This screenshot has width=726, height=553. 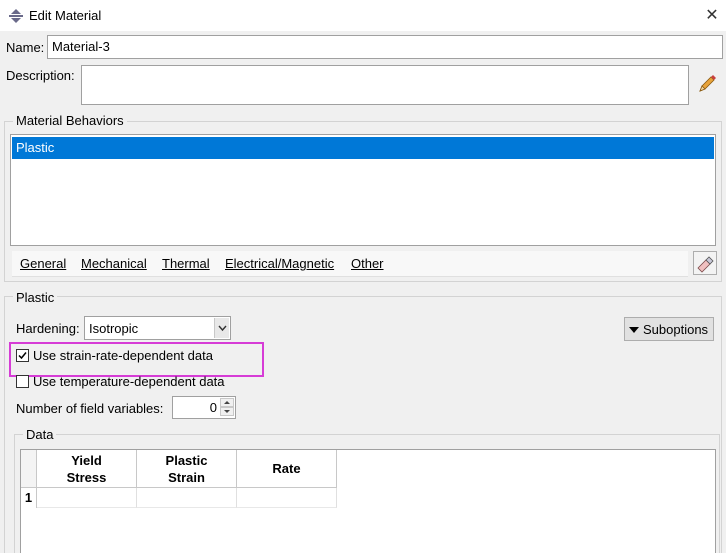 I want to click on suboptions-label: Suboptions, so click(x=676, y=329).